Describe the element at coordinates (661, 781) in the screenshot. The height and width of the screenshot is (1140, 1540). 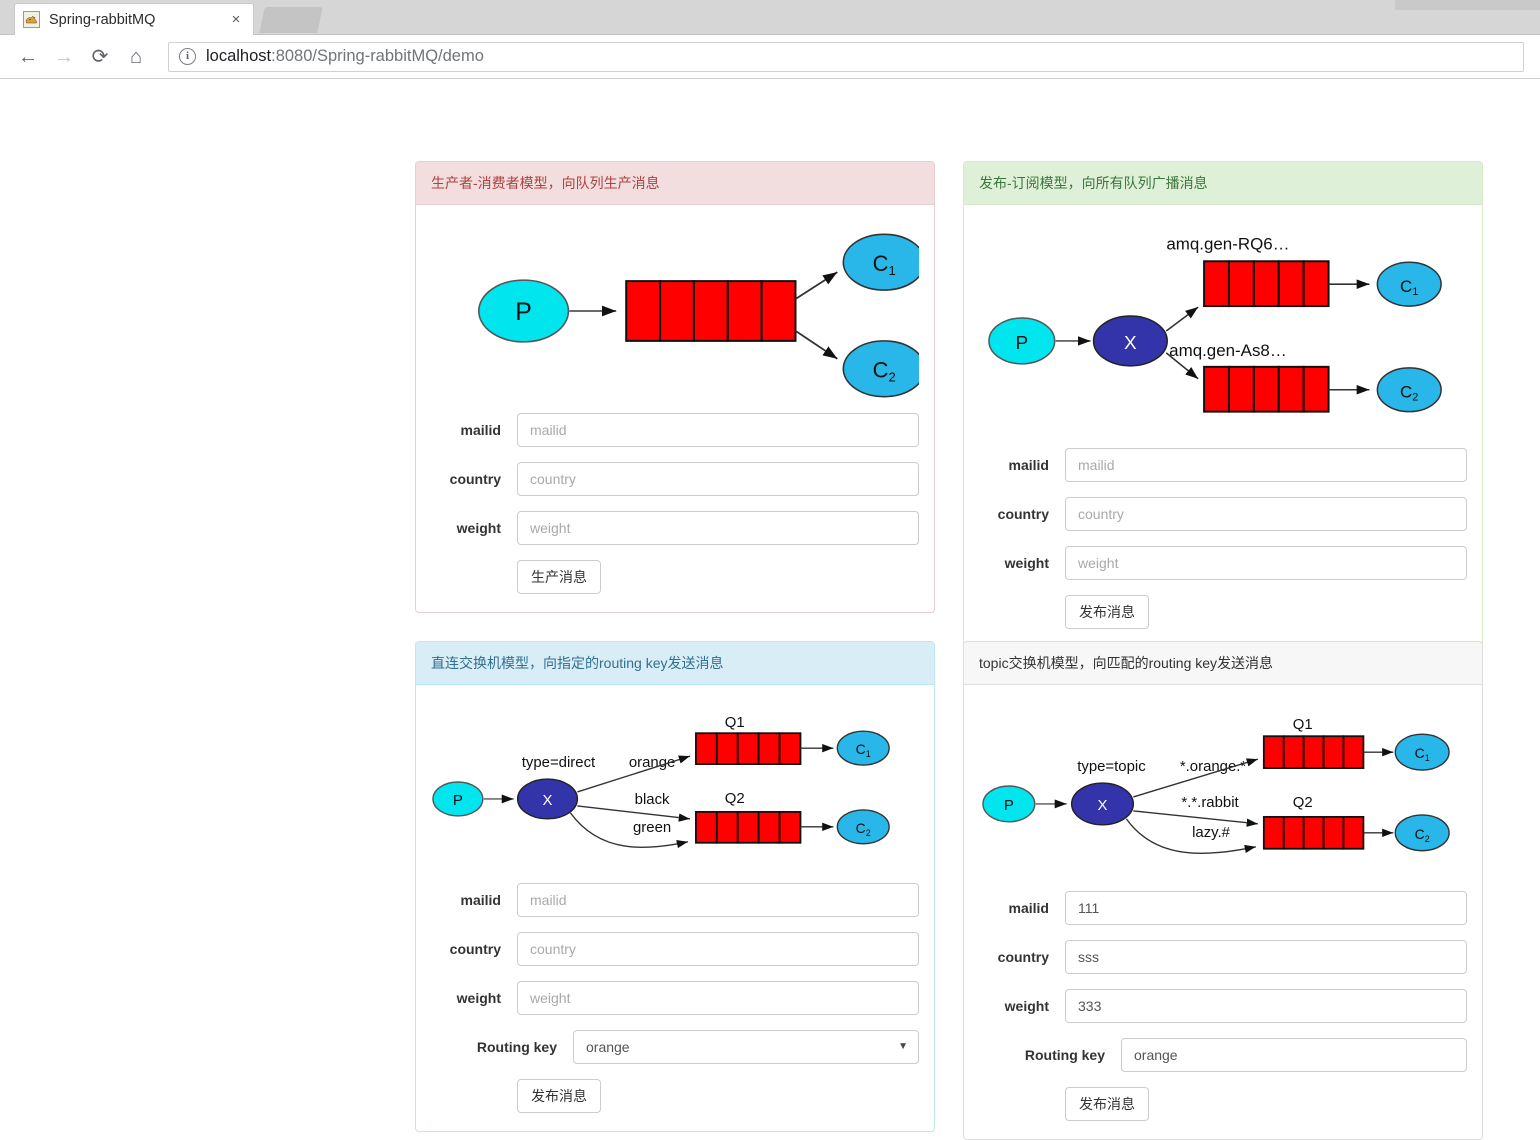
I see `direct-exchange-diagram: Q1 Q2 type=direct orange black green P X` at that location.